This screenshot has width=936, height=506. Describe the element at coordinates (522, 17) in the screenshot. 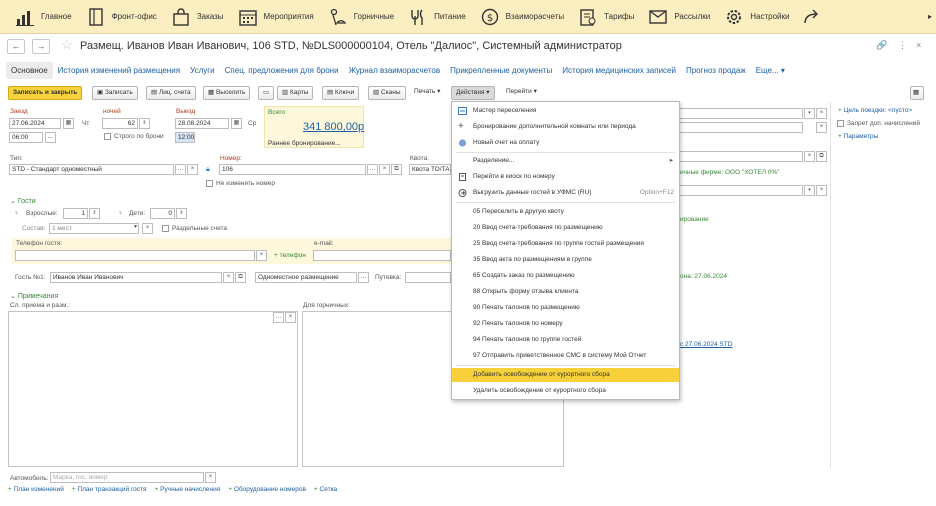

I see `nav-item-settlements: $ Взаиморасчеты` at that location.